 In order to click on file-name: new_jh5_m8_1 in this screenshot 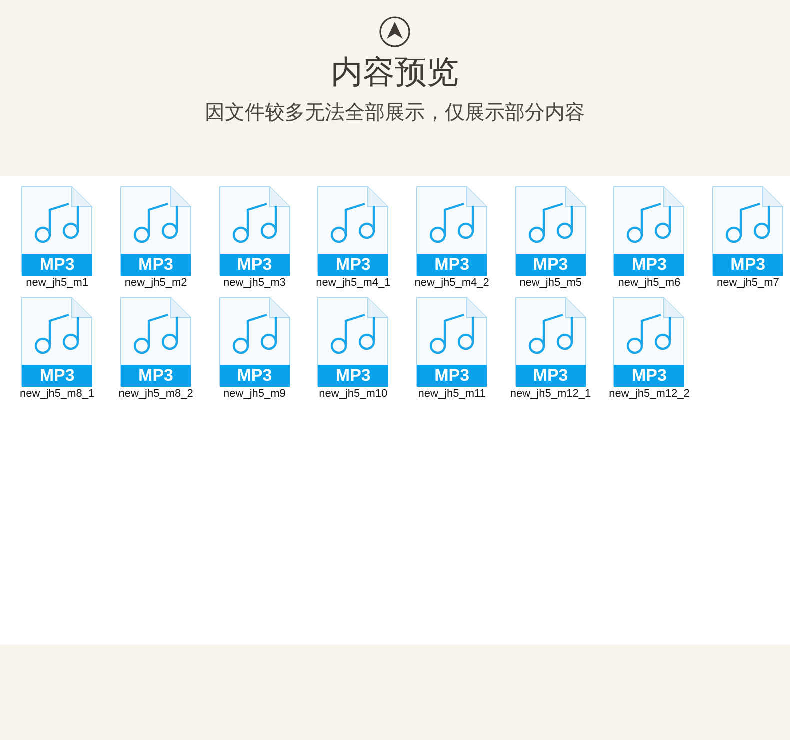, I will do `click(57, 394)`.